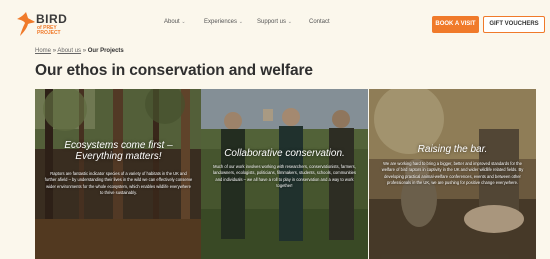 This screenshot has width=550, height=259. I want to click on gift-vouchers-button: GIFT VOUCHERS, so click(514, 24).